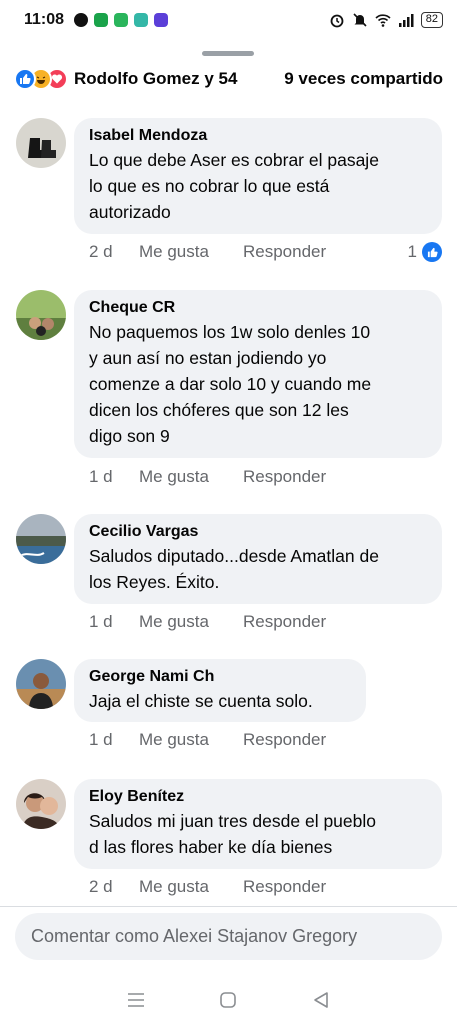 The height and width of the screenshot is (1024, 457). I want to click on comment-actions: 2 d Me gusta Responder 1, so click(265, 252).